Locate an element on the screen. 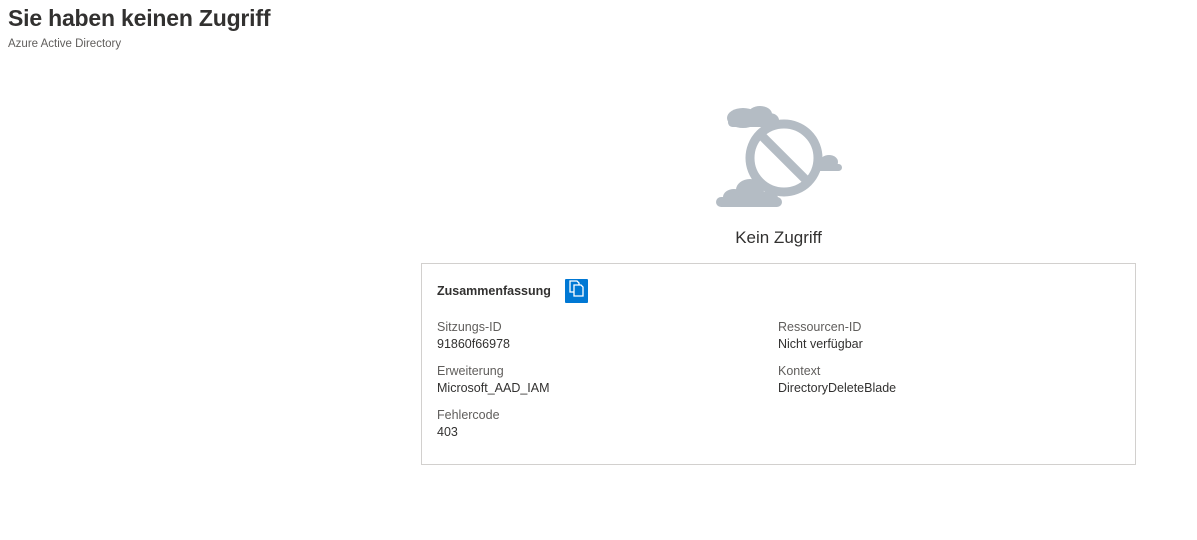  extension-value: Microsoft_AAD_IAM is located at coordinates (493, 388).